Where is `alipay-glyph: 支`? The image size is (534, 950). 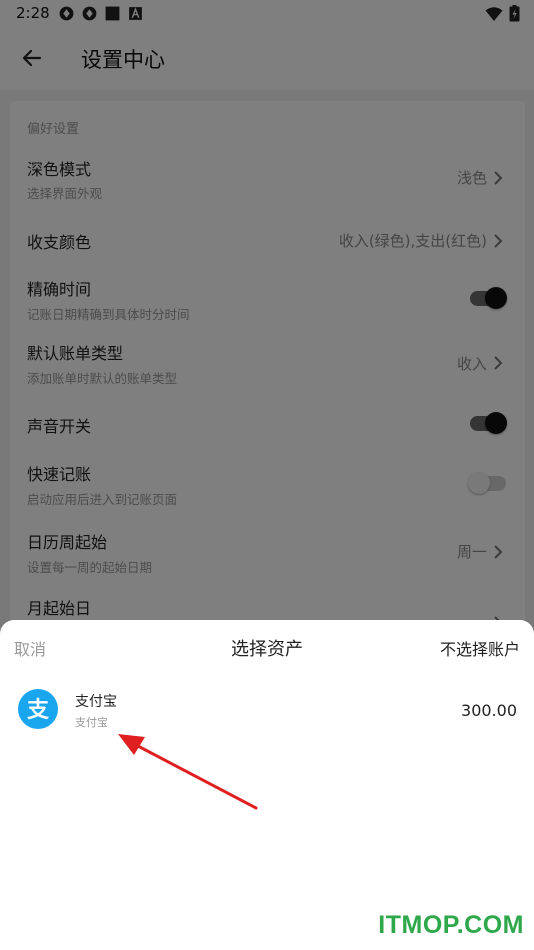 alipay-glyph: 支 is located at coordinates (38, 710).